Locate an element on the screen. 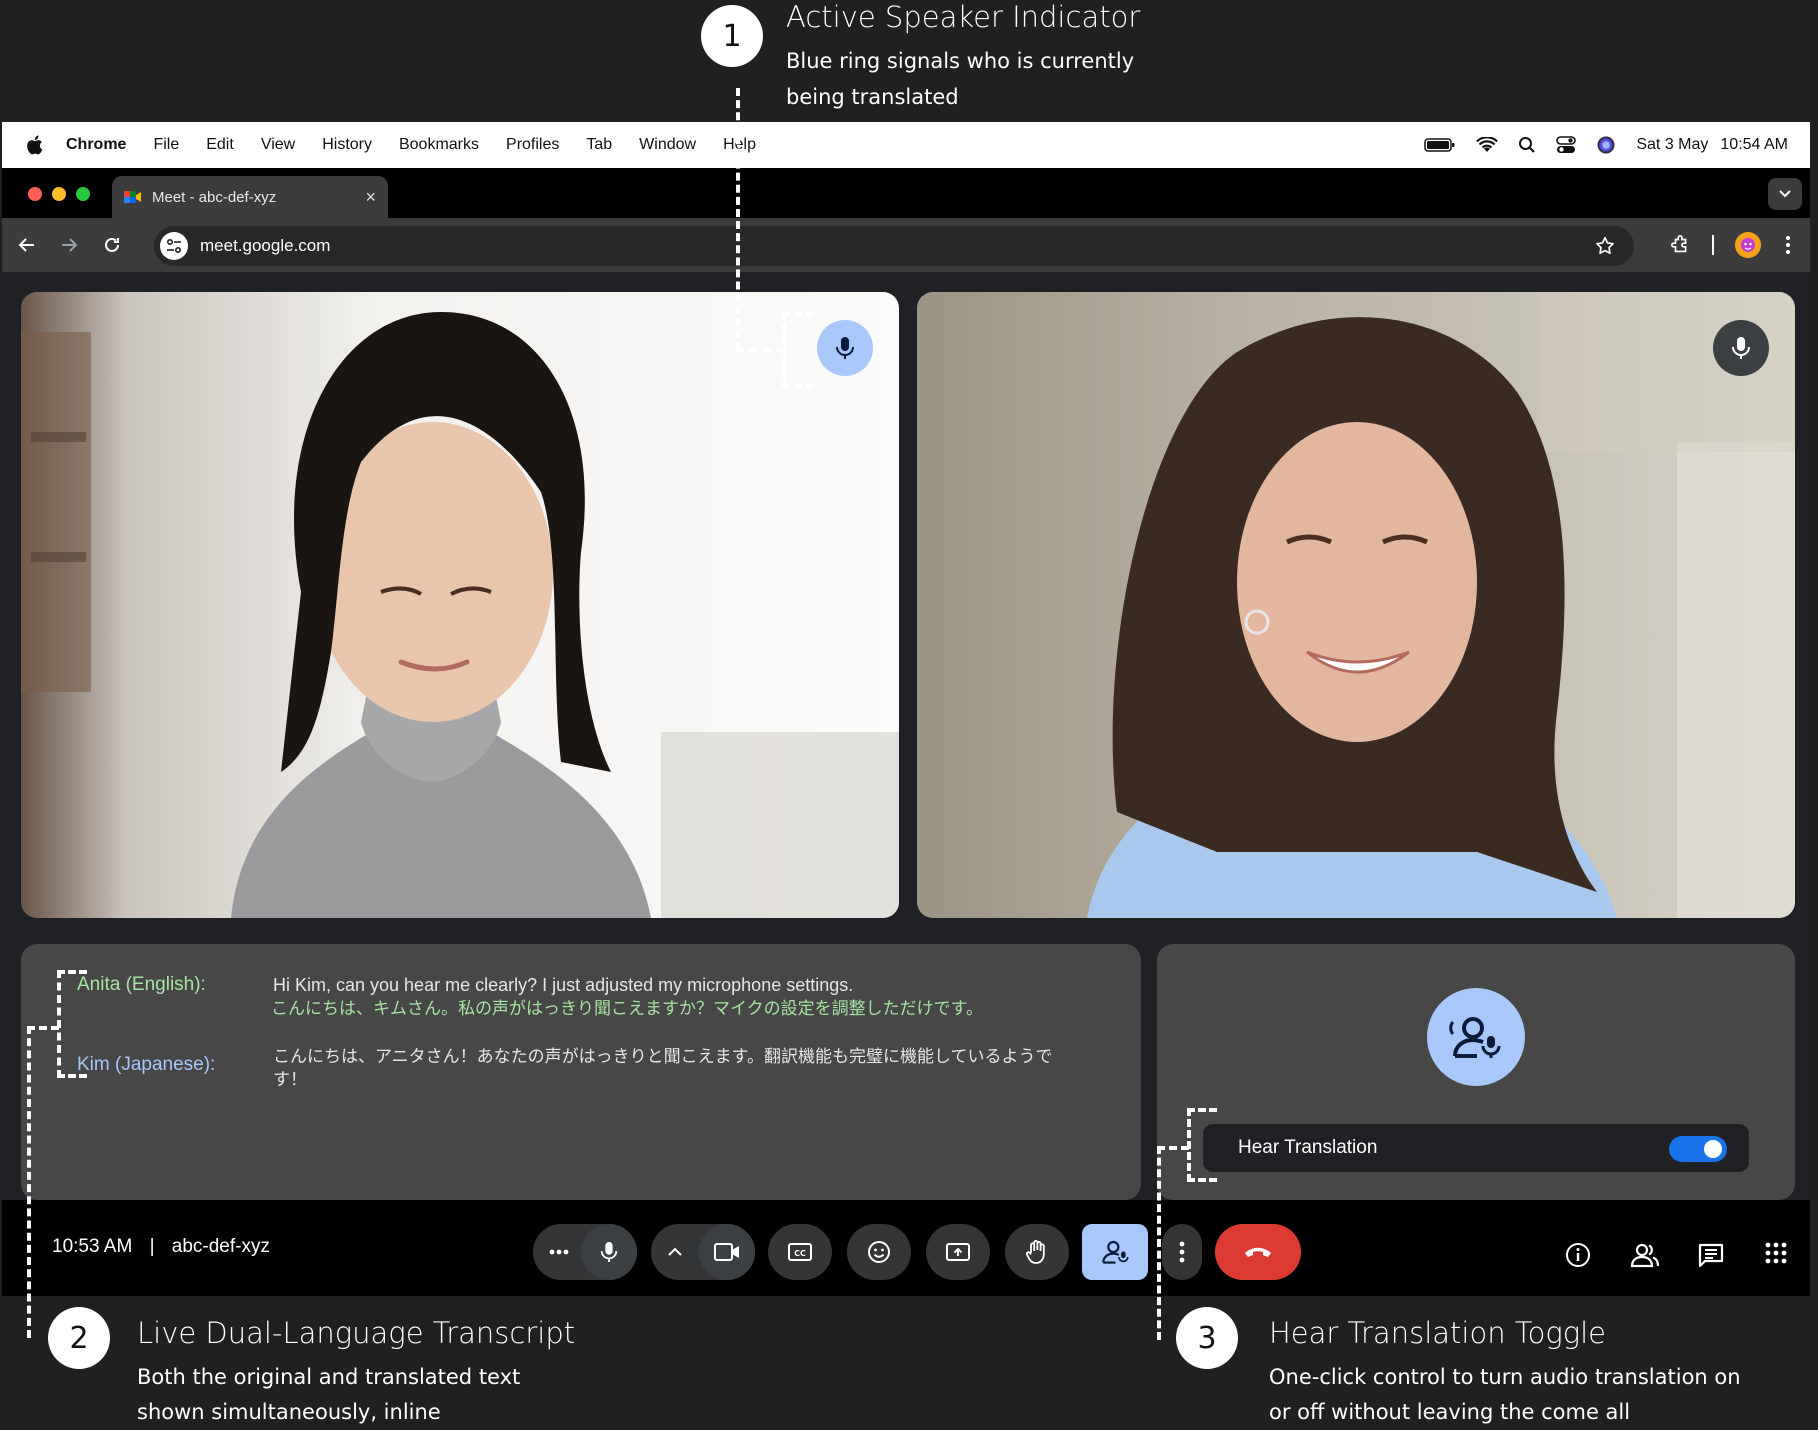 The height and width of the screenshot is (1430, 1818). callout-number-3: 3 is located at coordinates (1207, 1338).